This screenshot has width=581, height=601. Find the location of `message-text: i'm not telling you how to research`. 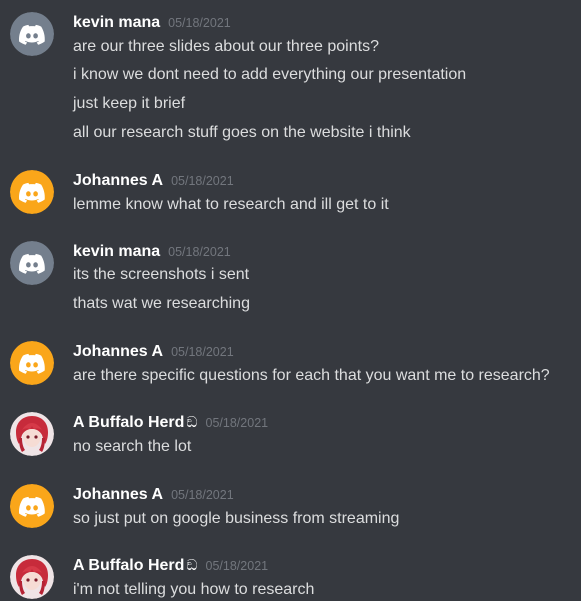

message-text: i'm not telling you how to research is located at coordinates (194, 589).